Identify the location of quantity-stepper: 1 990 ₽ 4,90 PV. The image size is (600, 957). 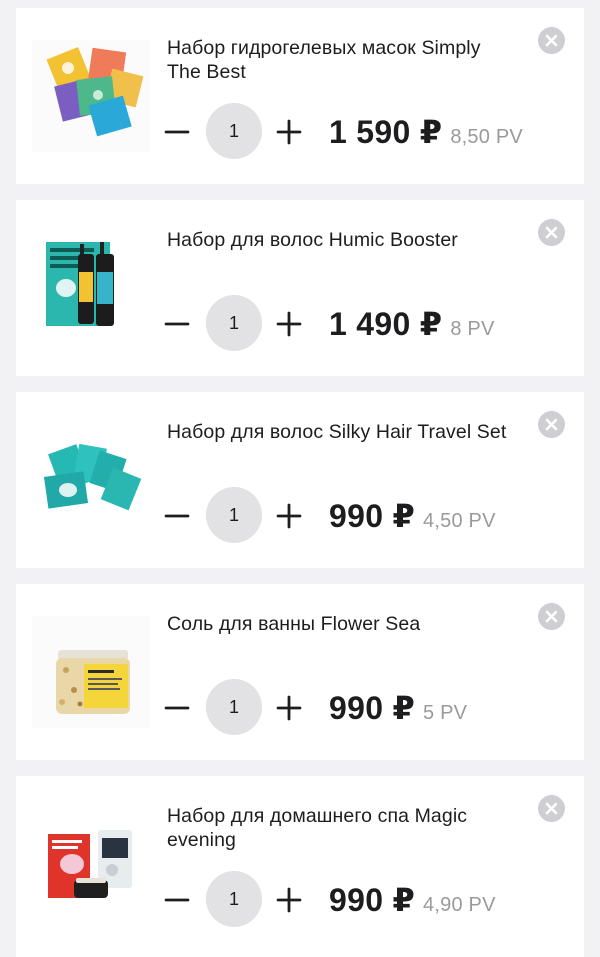
(369, 899).